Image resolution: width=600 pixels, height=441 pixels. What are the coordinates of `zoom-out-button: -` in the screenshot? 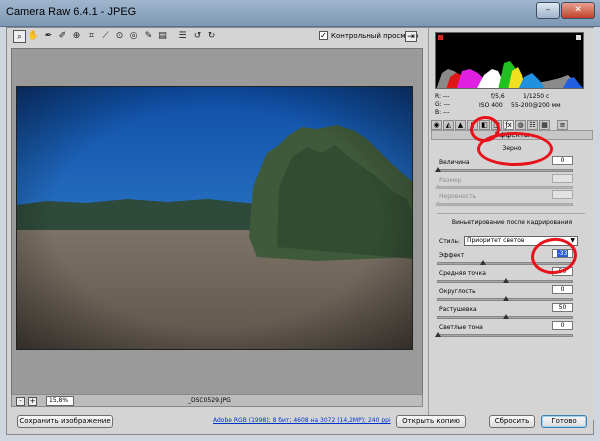 It's located at (20, 401).